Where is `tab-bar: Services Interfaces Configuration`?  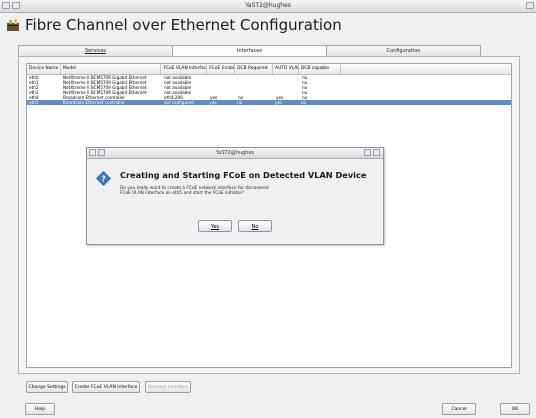
tab-bar: Services Interfaces Configuration is located at coordinates (249, 50).